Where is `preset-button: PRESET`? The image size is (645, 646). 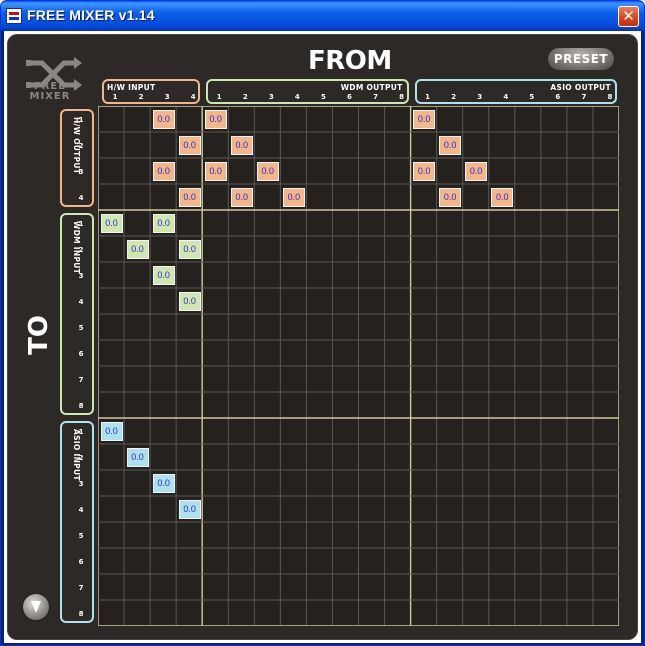 preset-button: PRESET is located at coordinates (581, 59).